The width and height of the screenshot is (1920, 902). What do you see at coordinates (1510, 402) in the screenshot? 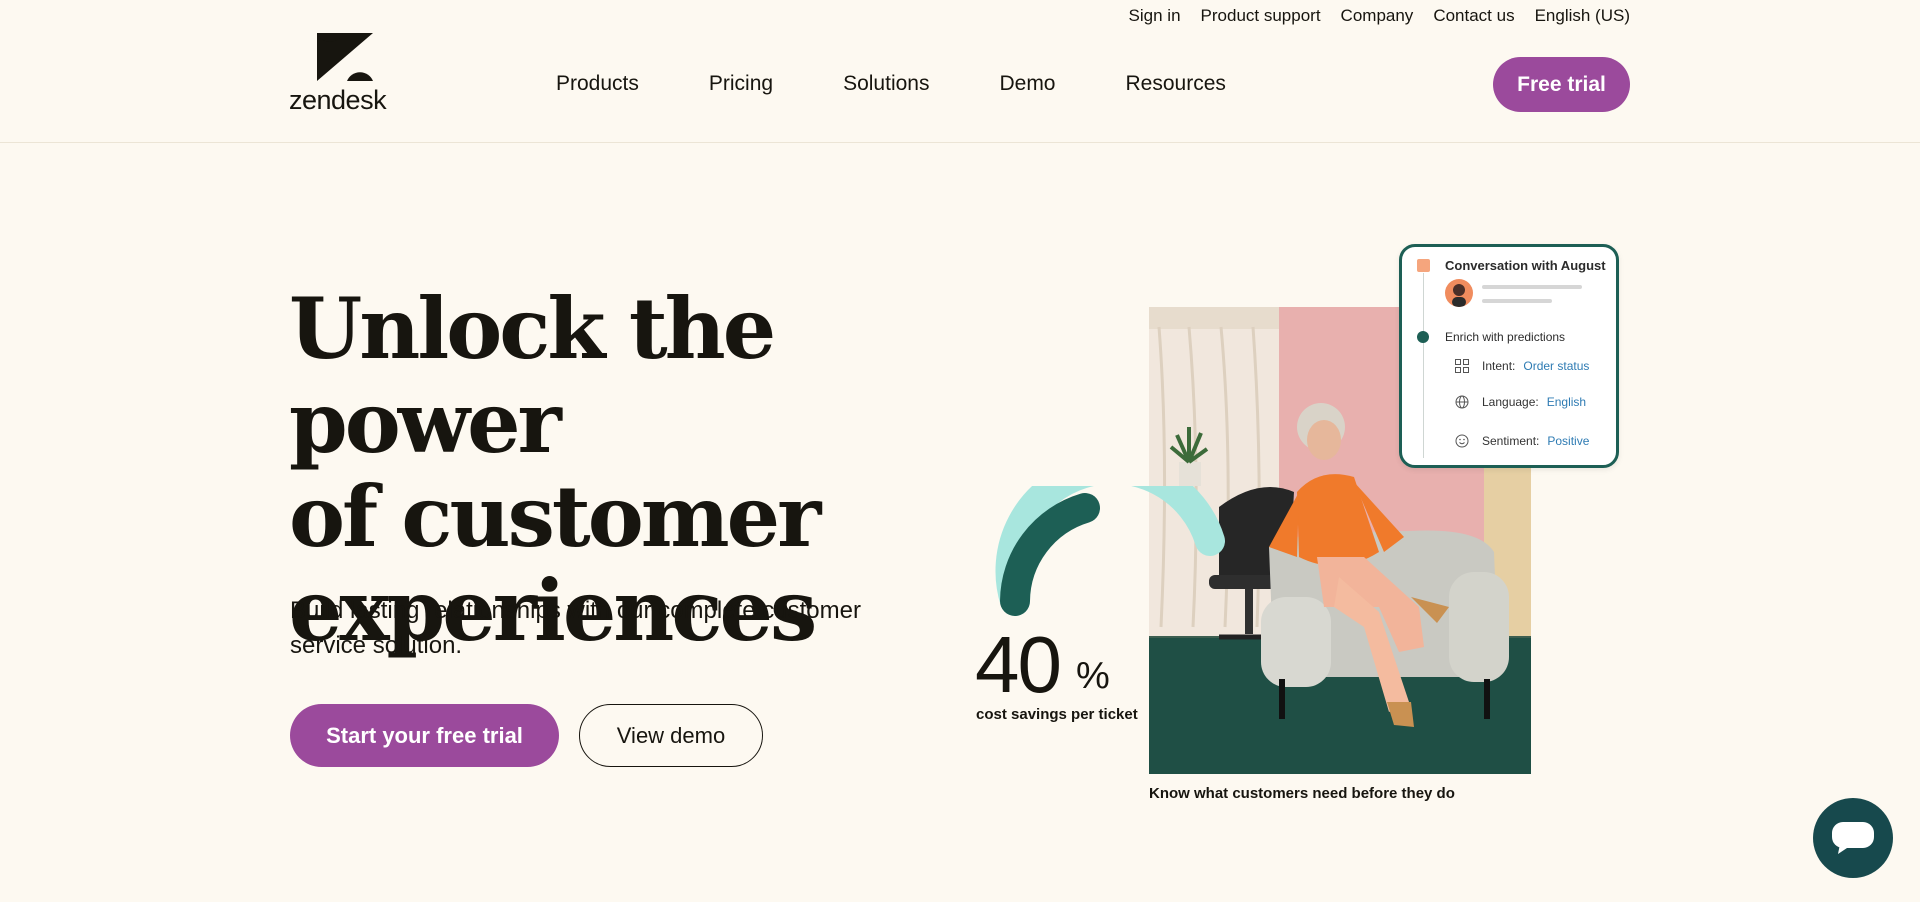
I see `language-label: Language:` at bounding box center [1510, 402].